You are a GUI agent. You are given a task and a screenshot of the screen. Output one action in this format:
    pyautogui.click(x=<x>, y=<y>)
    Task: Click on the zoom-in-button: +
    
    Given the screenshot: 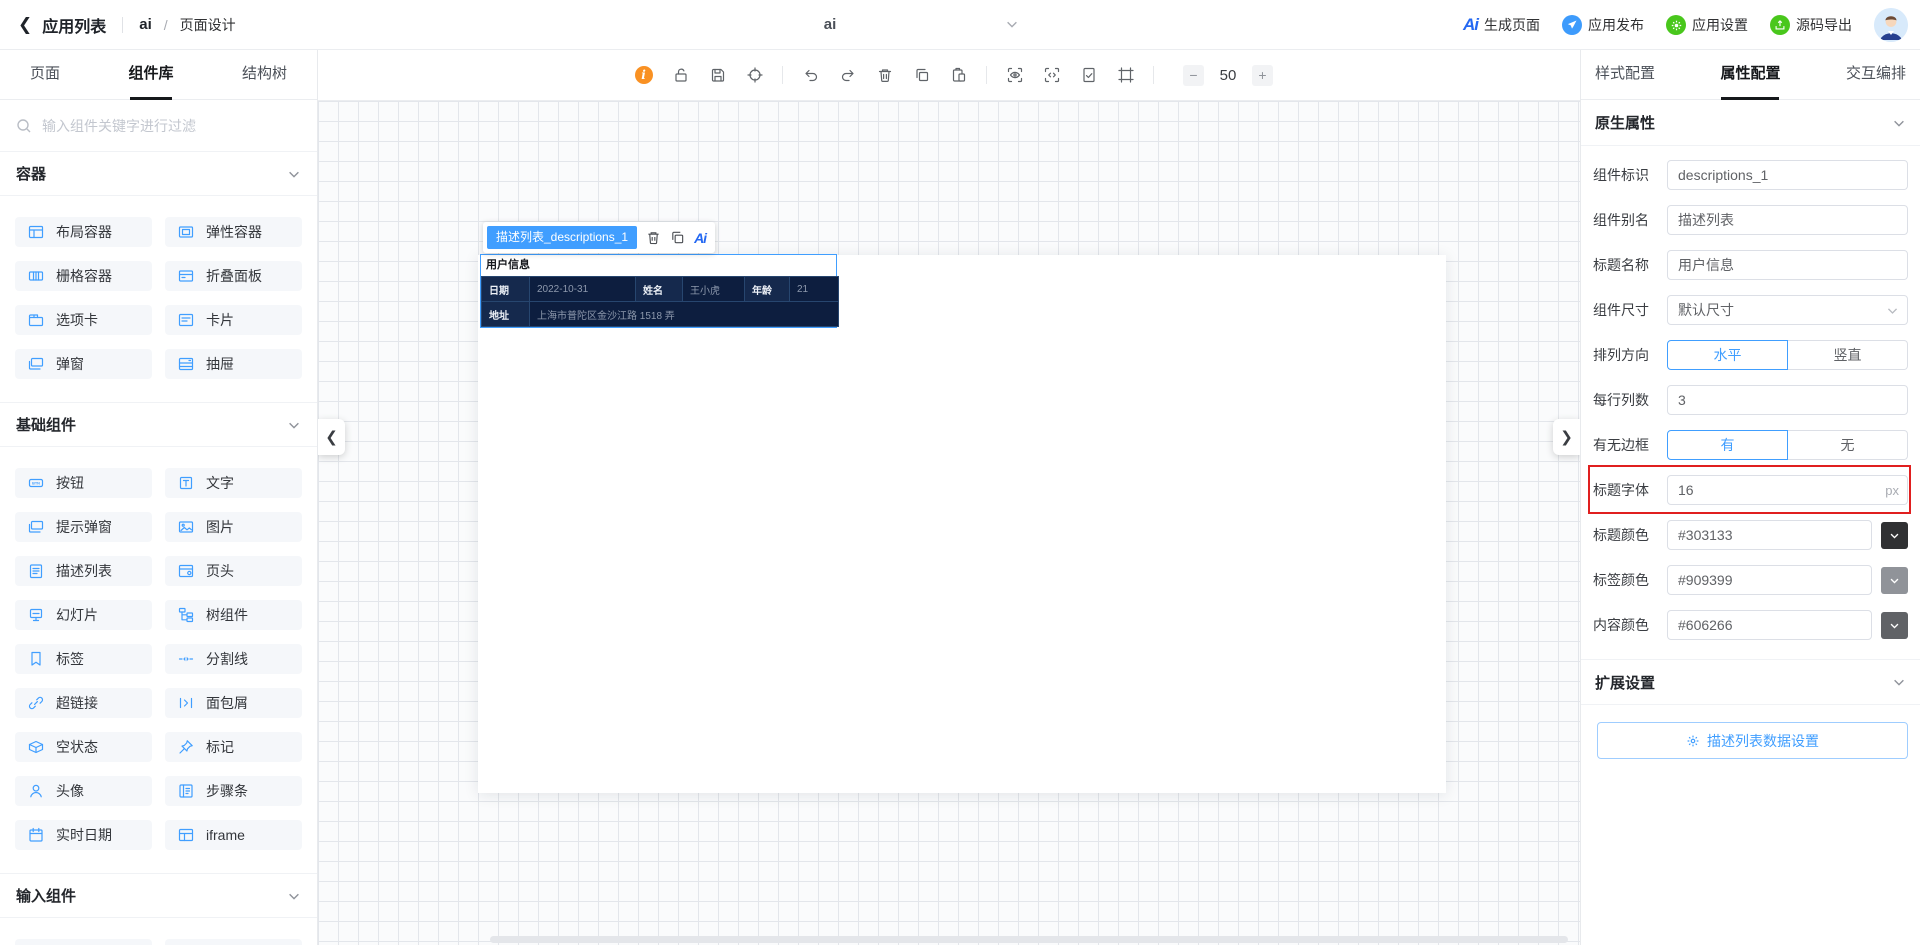 What is the action you would take?
    pyautogui.click(x=1262, y=75)
    